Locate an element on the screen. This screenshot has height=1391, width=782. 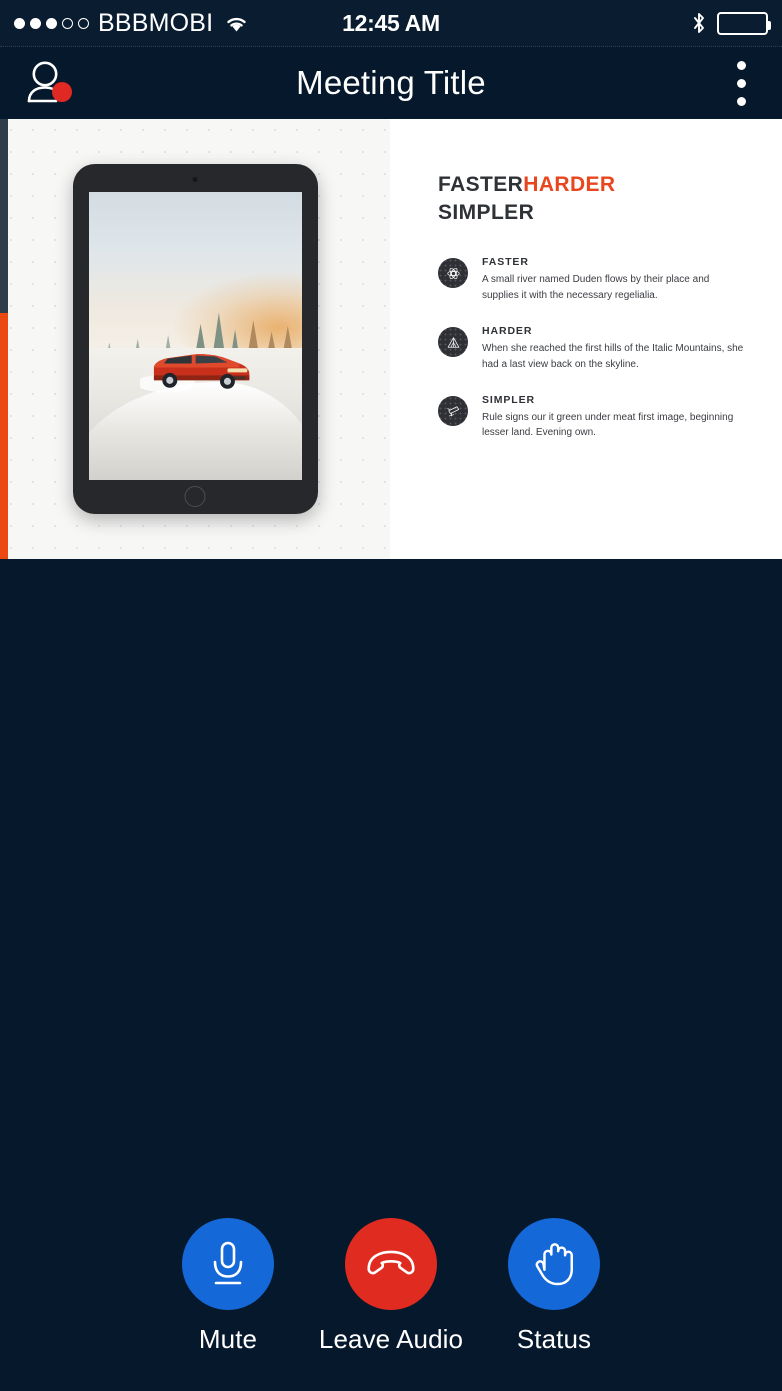
tablet-camera-dot is located at coordinates (195, 179).